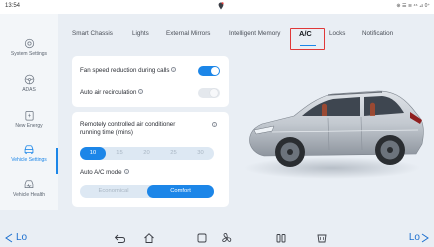 The width and height of the screenshot is (434, 247). What do you see at coordinates (29, 43) in the screenshot?
I see `gear-icon` at bounding box center [29, 43].